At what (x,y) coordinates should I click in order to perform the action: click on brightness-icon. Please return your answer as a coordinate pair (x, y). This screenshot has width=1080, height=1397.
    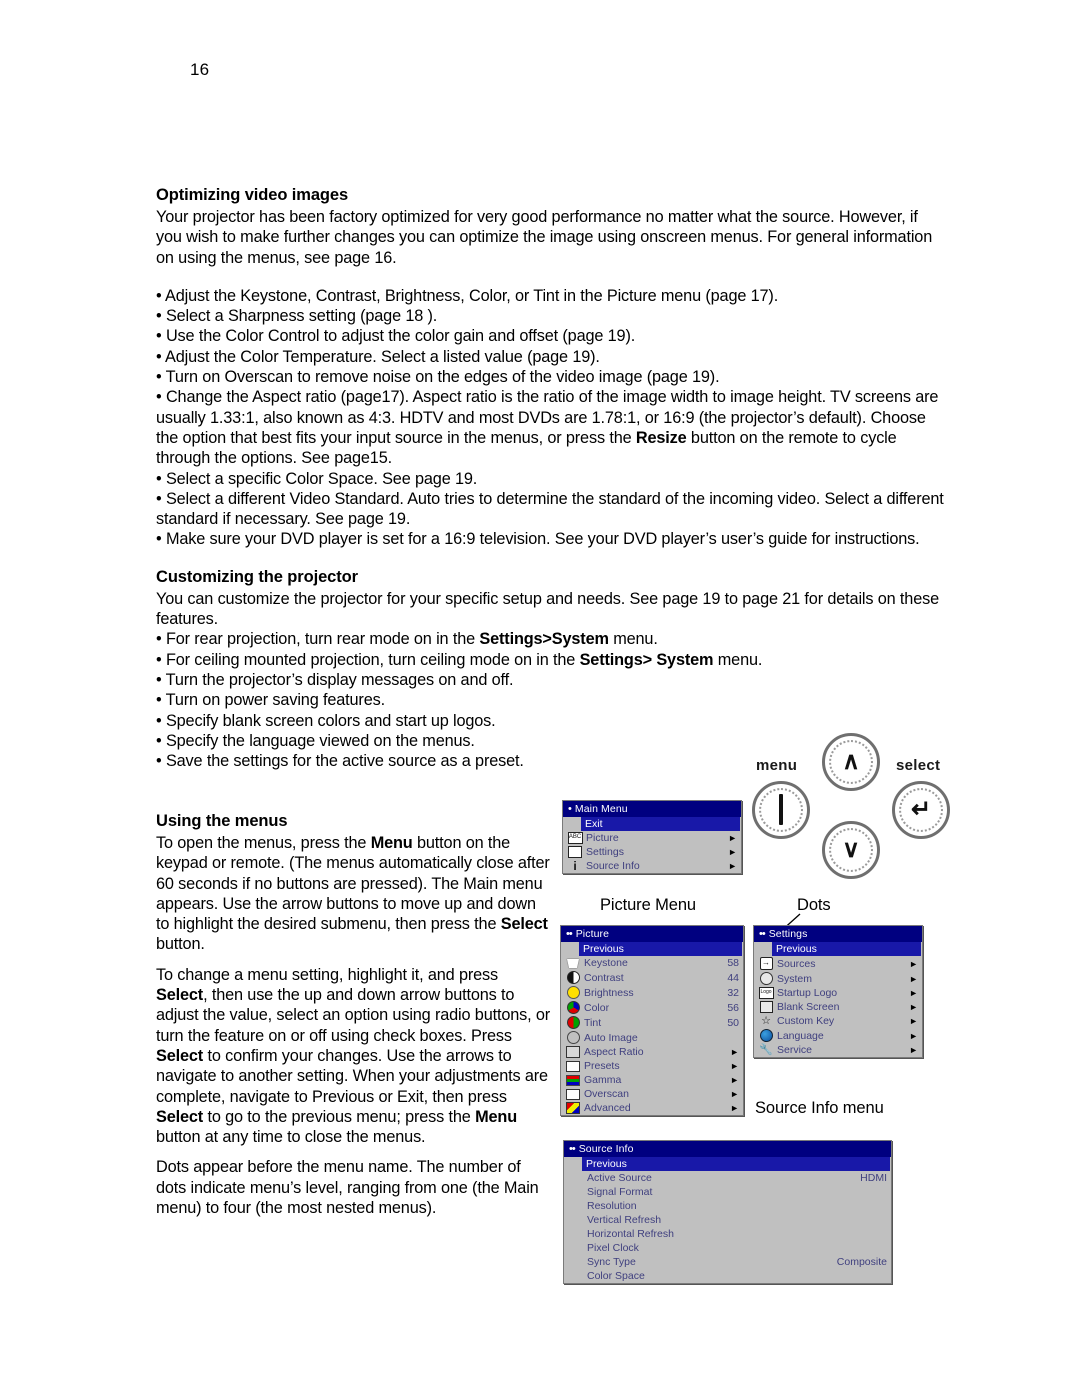
    Looking at the image, I should click on (573, 992).